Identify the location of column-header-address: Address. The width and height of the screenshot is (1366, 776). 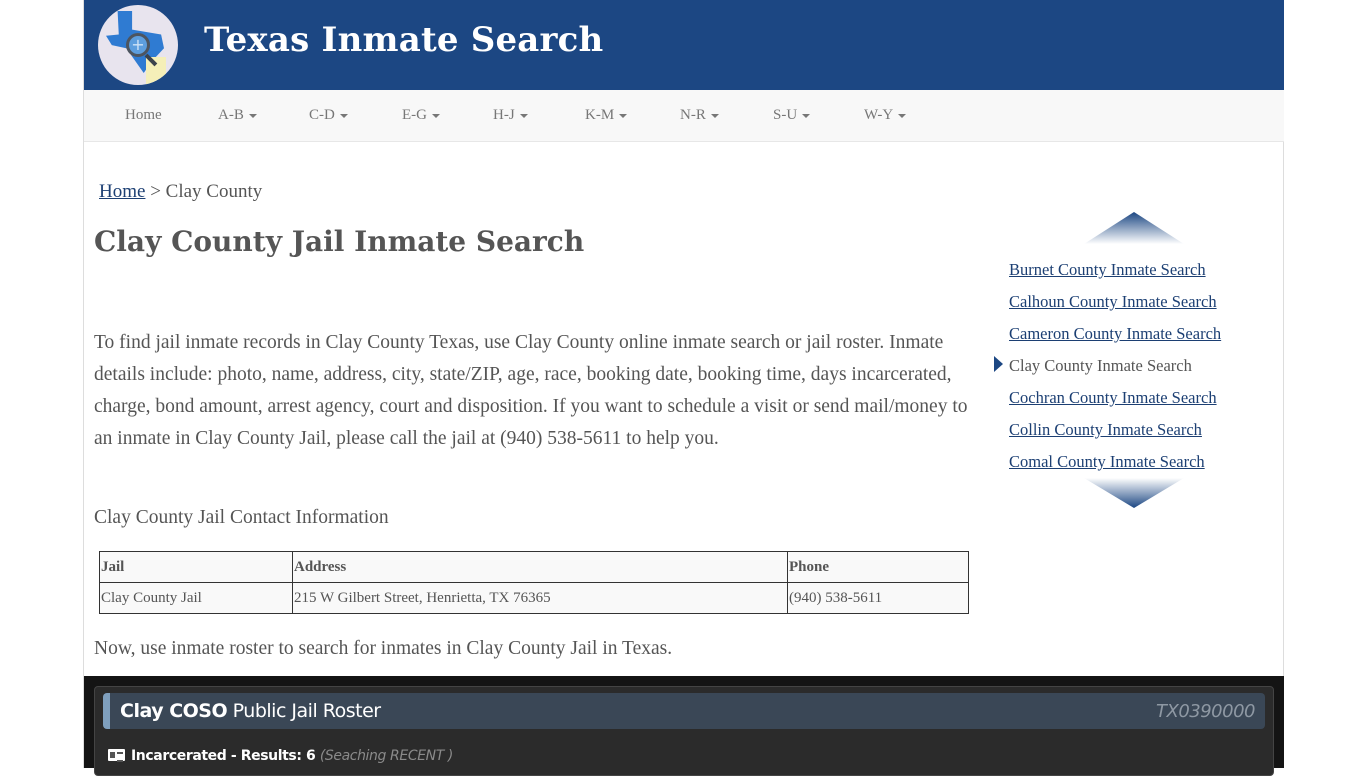
(540, 567).